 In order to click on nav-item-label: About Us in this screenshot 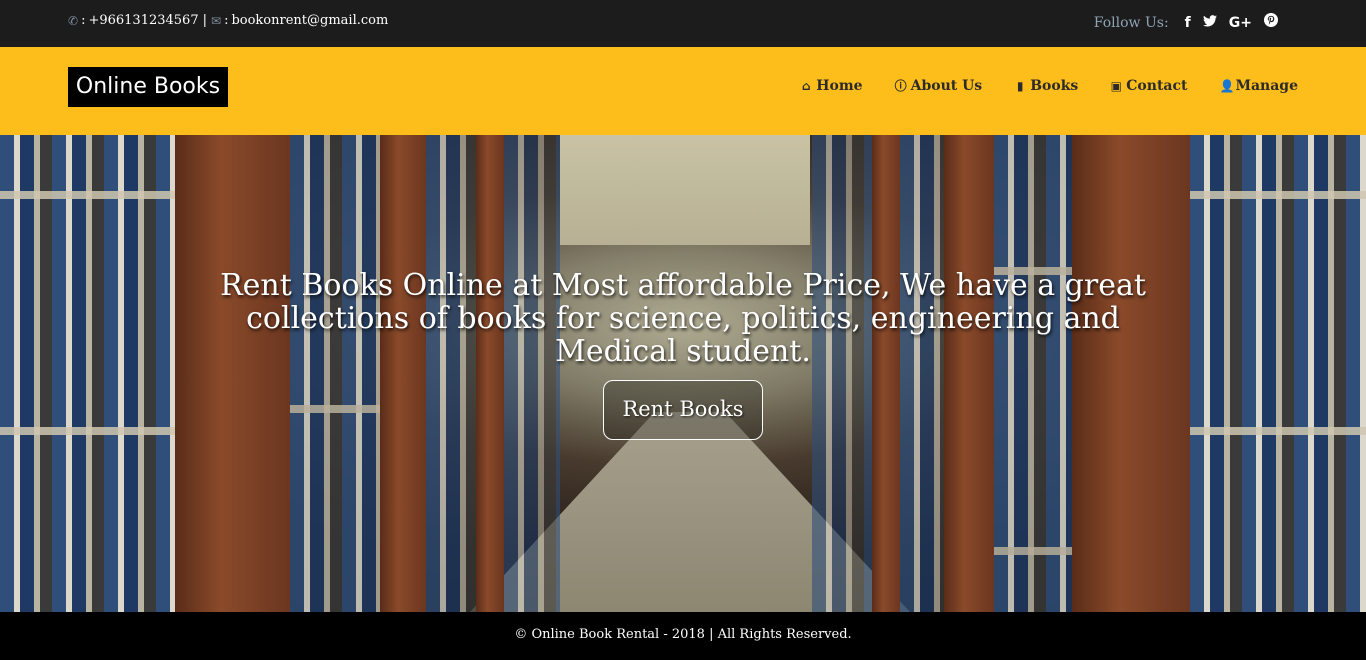, I will do `click(946, 85)`.